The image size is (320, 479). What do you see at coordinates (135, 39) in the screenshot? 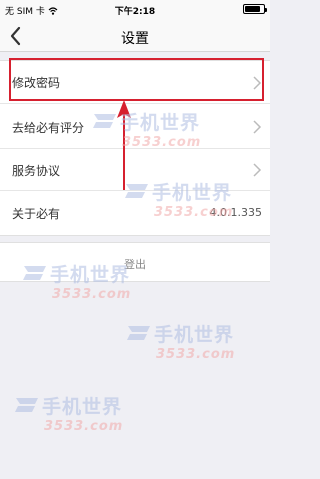
I see `page-title: 设置` at bounding box center [135, 39].